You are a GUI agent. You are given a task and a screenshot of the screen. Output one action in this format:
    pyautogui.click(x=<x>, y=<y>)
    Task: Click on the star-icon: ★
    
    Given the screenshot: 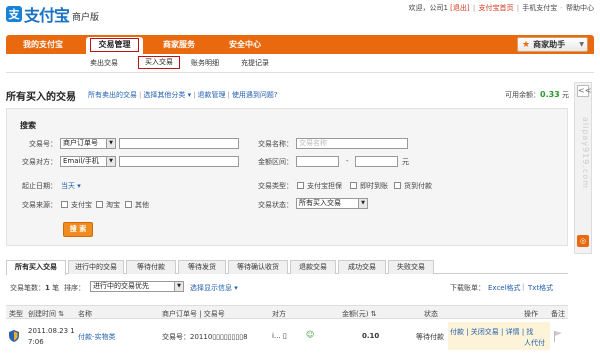 What is the action you would take?
    pyautogui.click(x=526, y=44)
    